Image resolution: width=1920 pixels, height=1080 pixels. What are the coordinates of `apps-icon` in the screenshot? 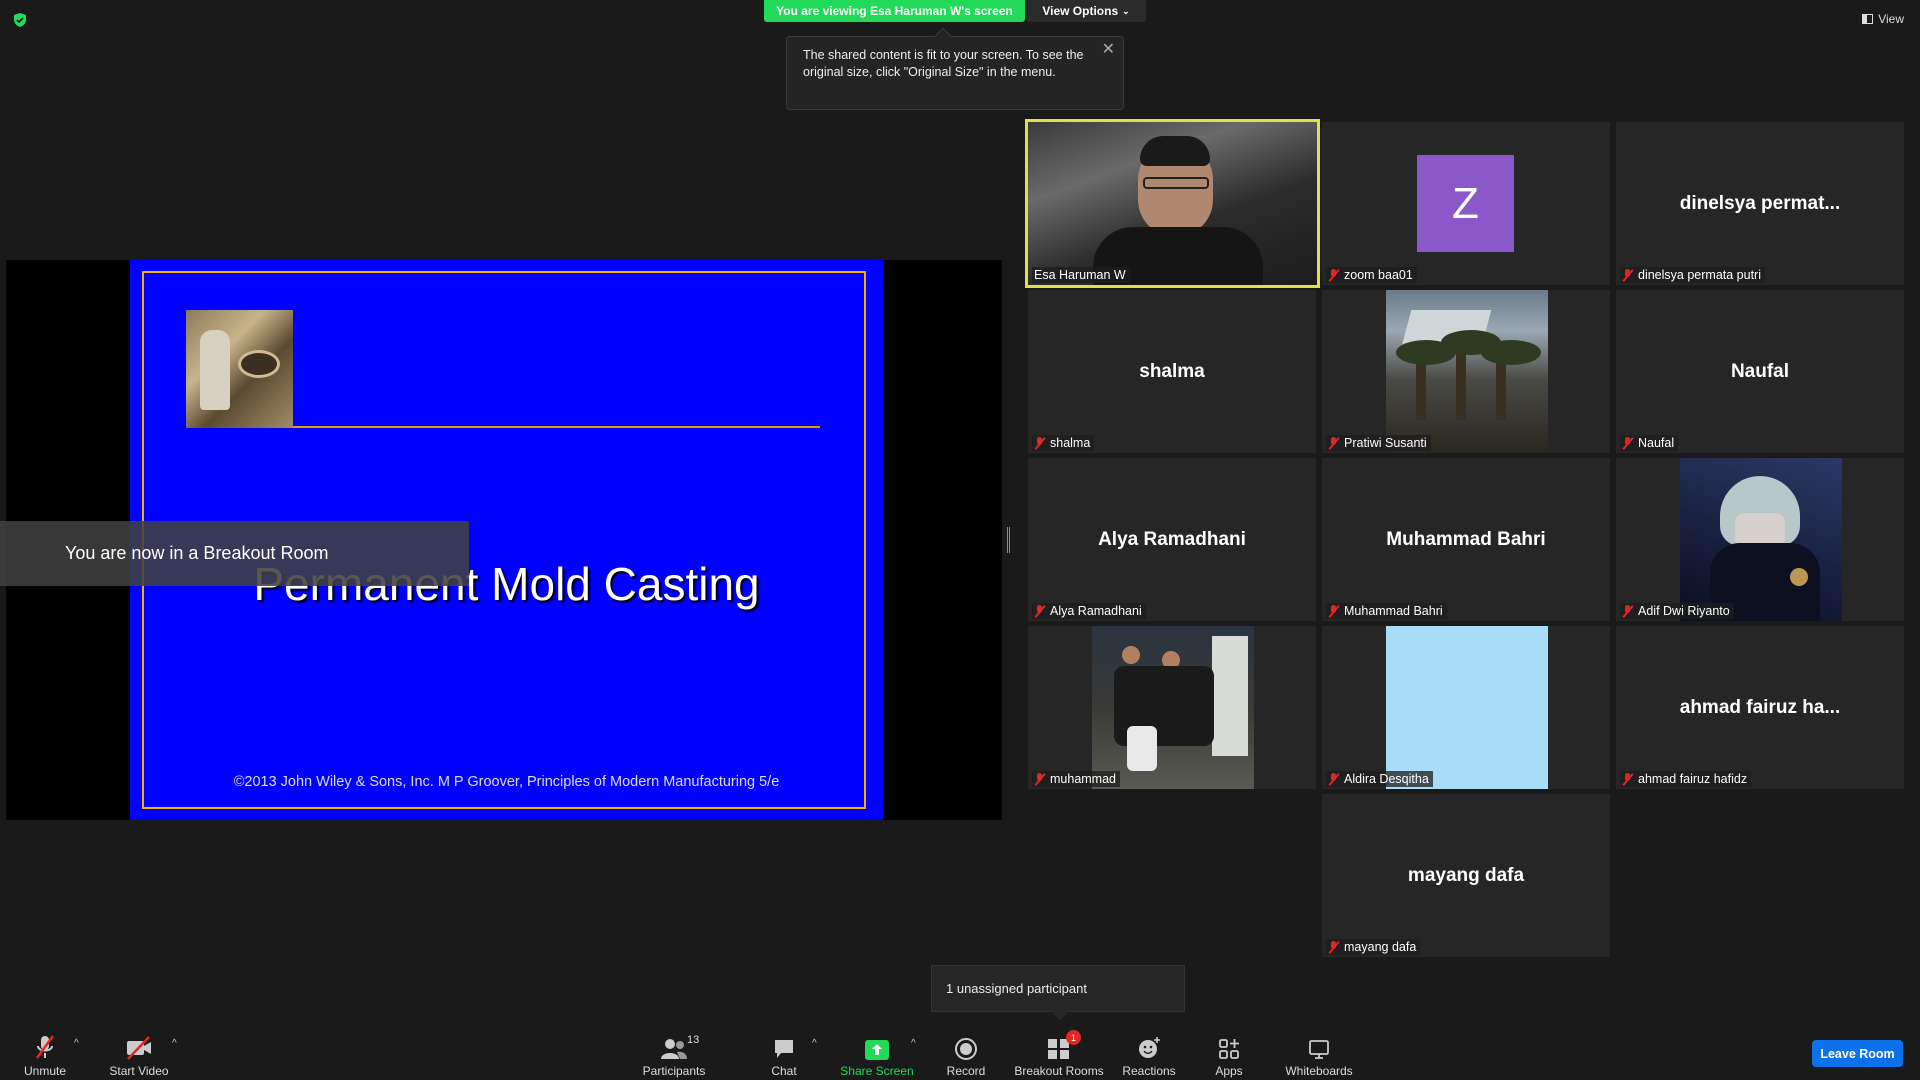 It's located at (1229, 1049).